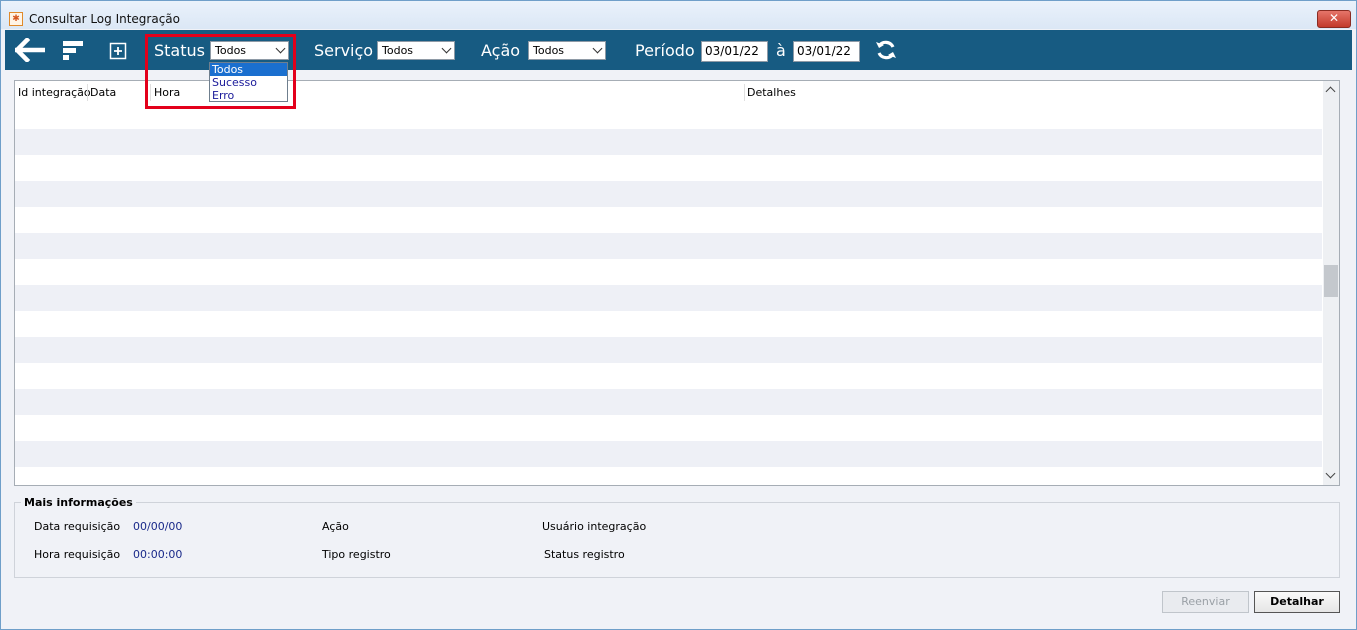  I want to click on column-header-detalhes: Detalhes, so click(771, 92).